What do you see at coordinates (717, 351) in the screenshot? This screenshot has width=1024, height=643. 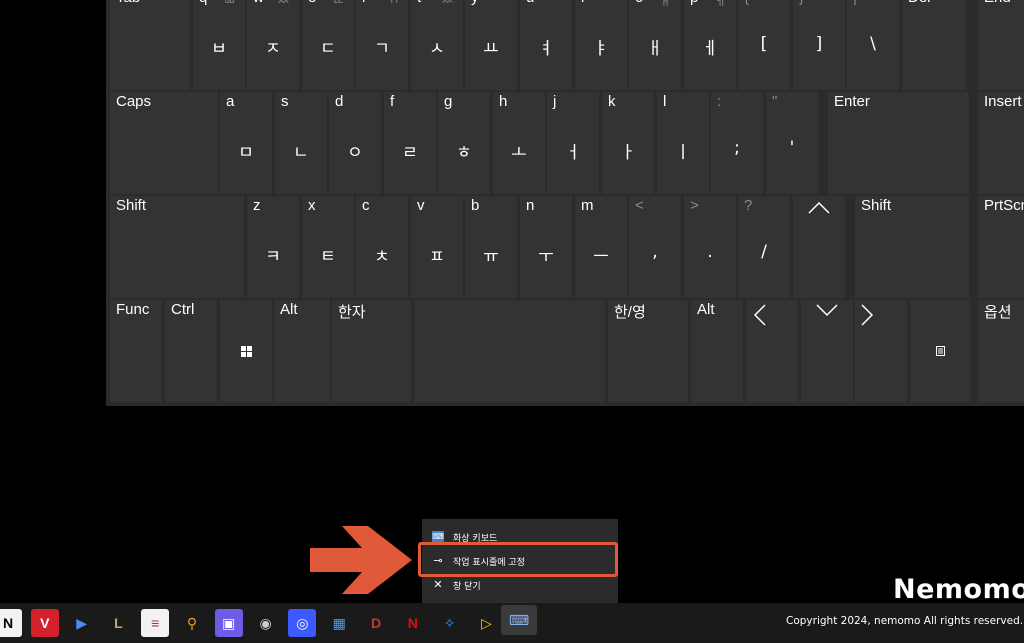 I see `key-alt-right: Alt` at bounding box center [717, 351].